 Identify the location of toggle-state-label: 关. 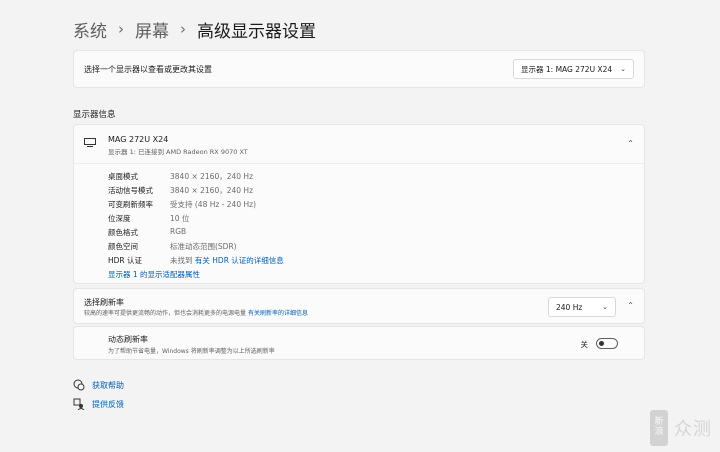
(584, 344).